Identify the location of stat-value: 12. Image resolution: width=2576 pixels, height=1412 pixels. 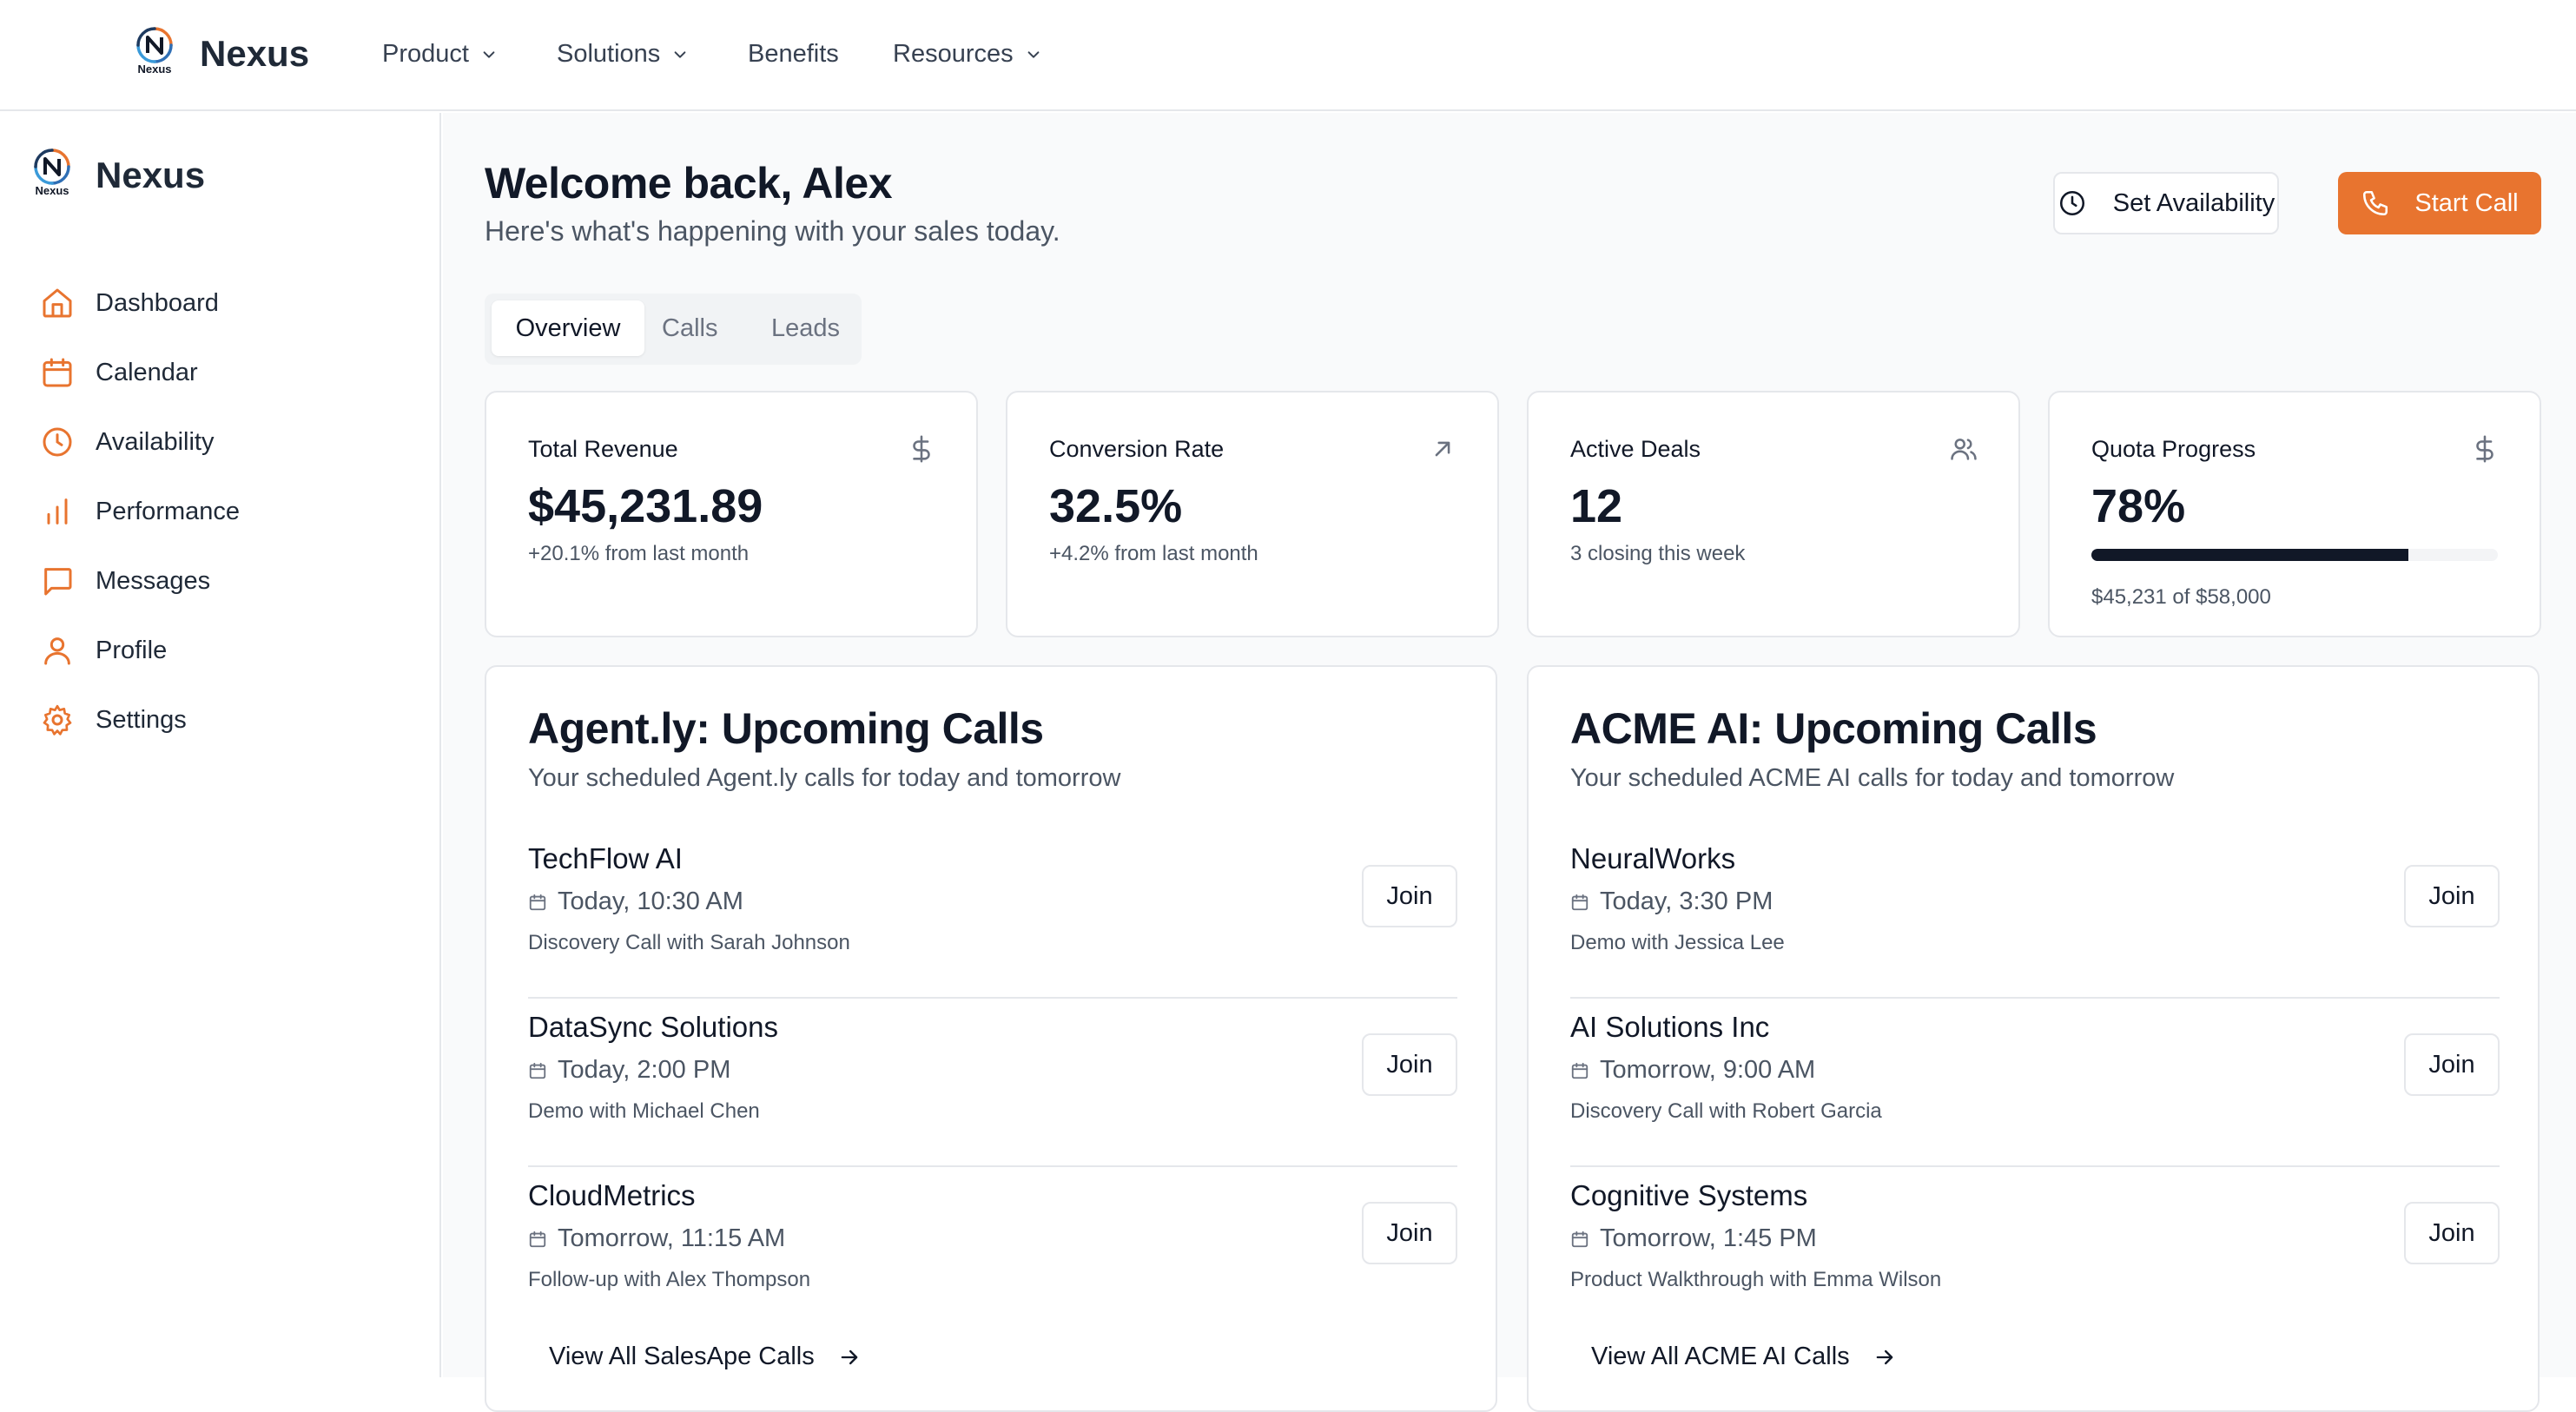
(1597, 506).